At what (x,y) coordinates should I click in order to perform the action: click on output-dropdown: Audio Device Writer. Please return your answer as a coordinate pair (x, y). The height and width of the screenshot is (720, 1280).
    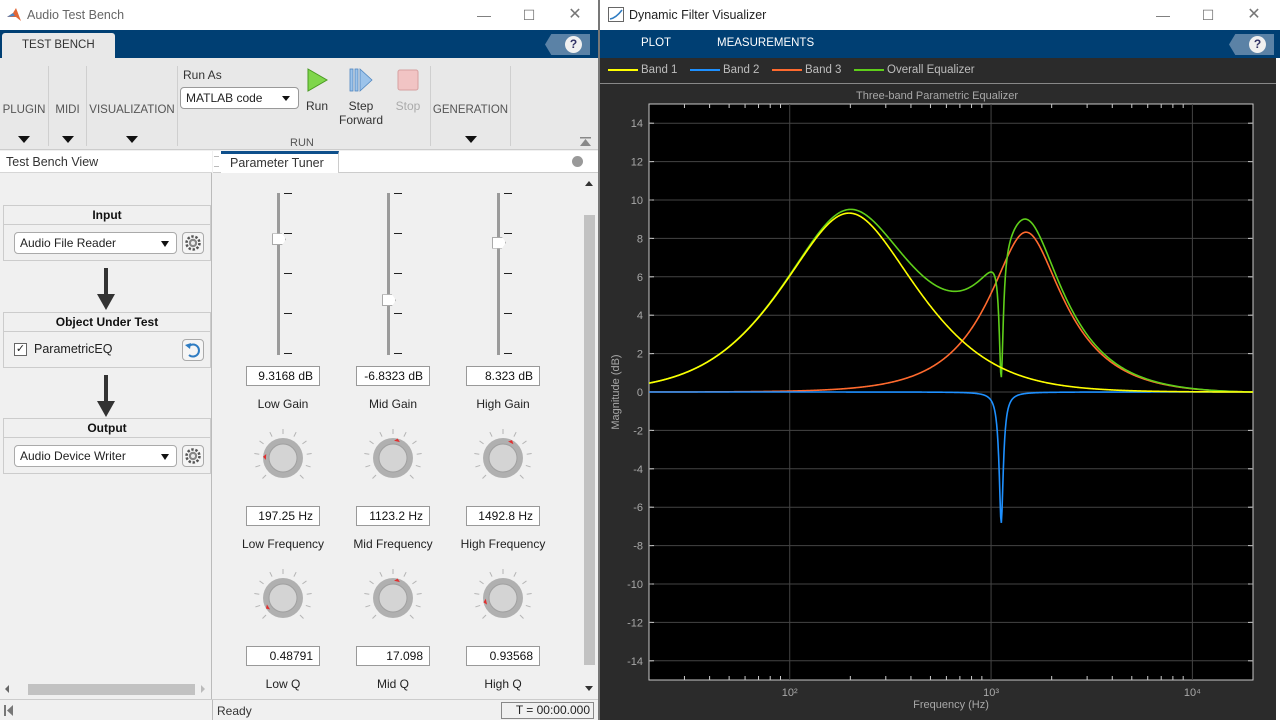
    Looking at the image, I should click on (95, 456).